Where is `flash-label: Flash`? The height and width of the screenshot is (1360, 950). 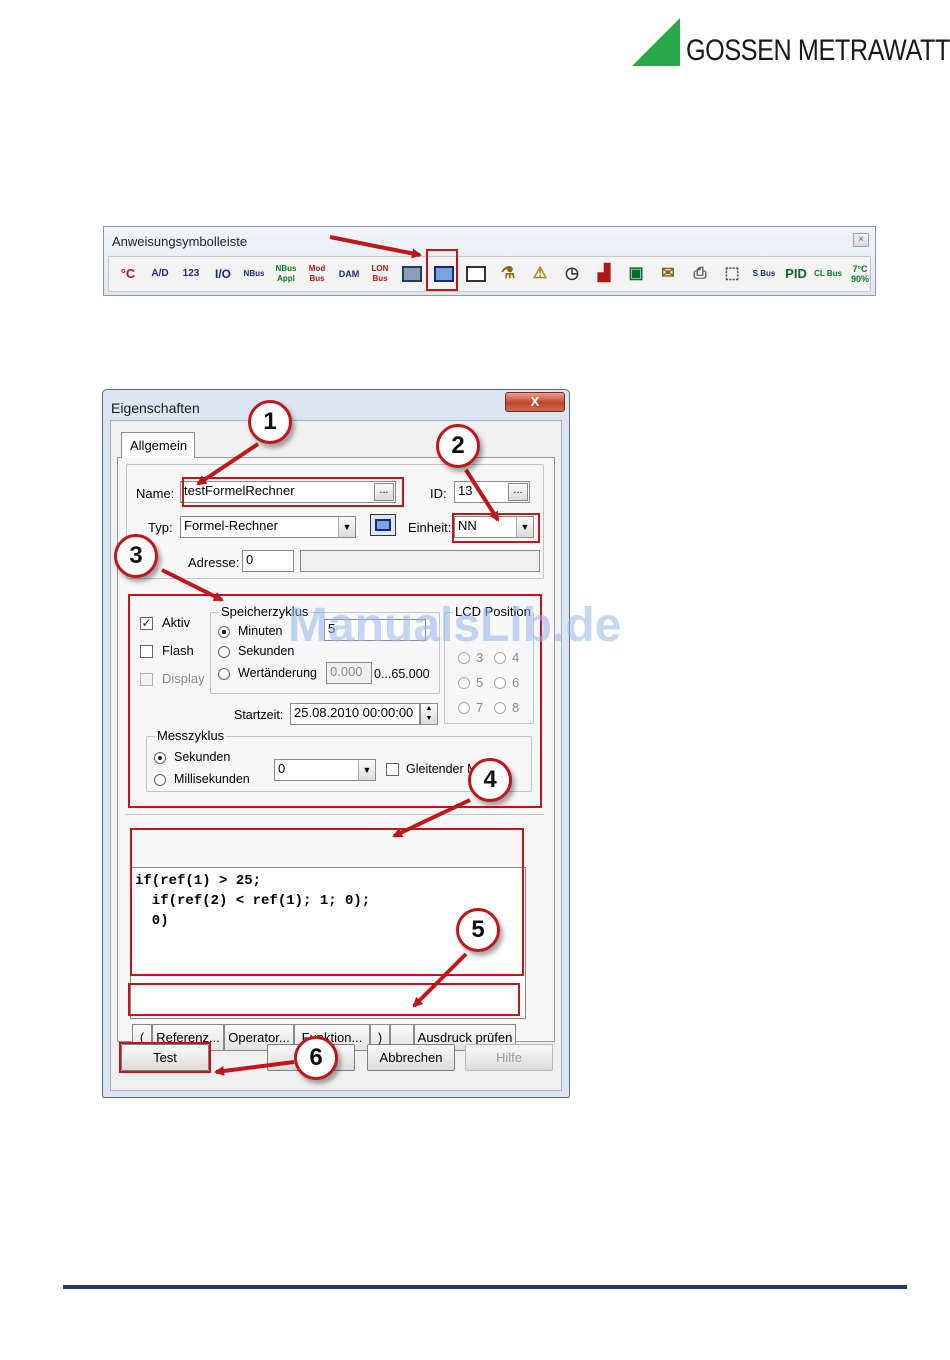 flash-label: Flash is located at coordinates (178, 650).